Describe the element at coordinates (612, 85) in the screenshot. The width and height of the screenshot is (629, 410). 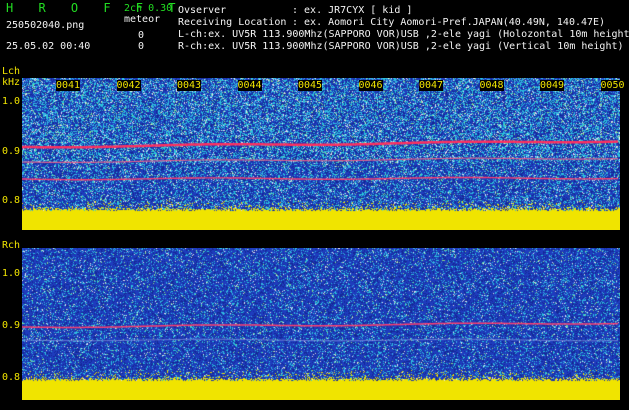
I see `lch-time-tick-0050: 0050` at that location.